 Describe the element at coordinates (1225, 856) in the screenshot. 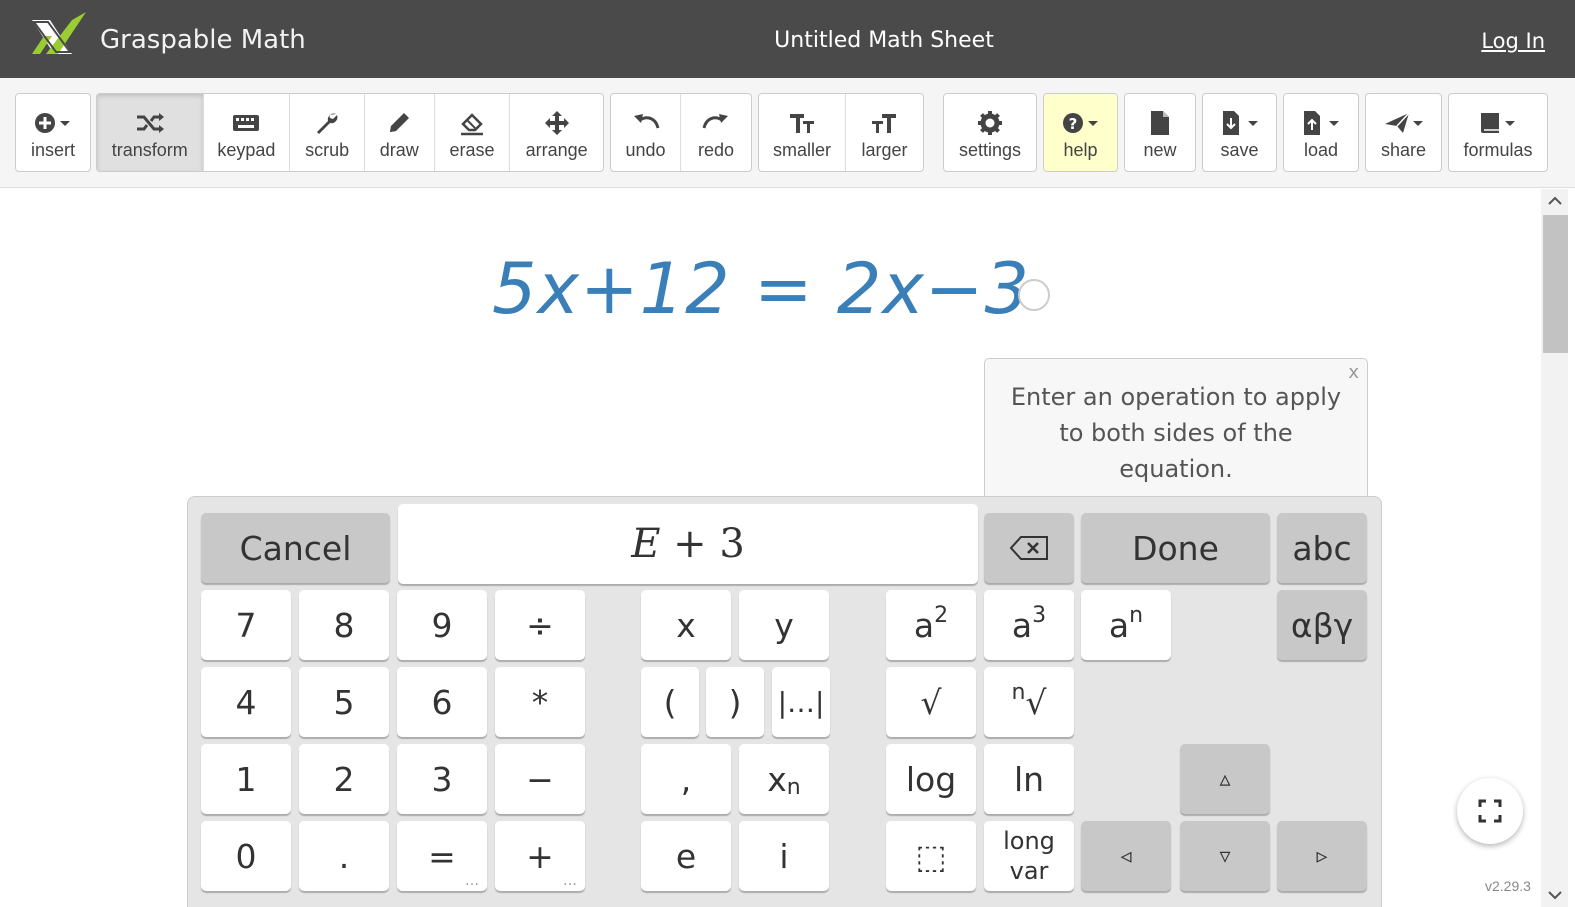

I see `cursor-down-button: ▿` at that location.